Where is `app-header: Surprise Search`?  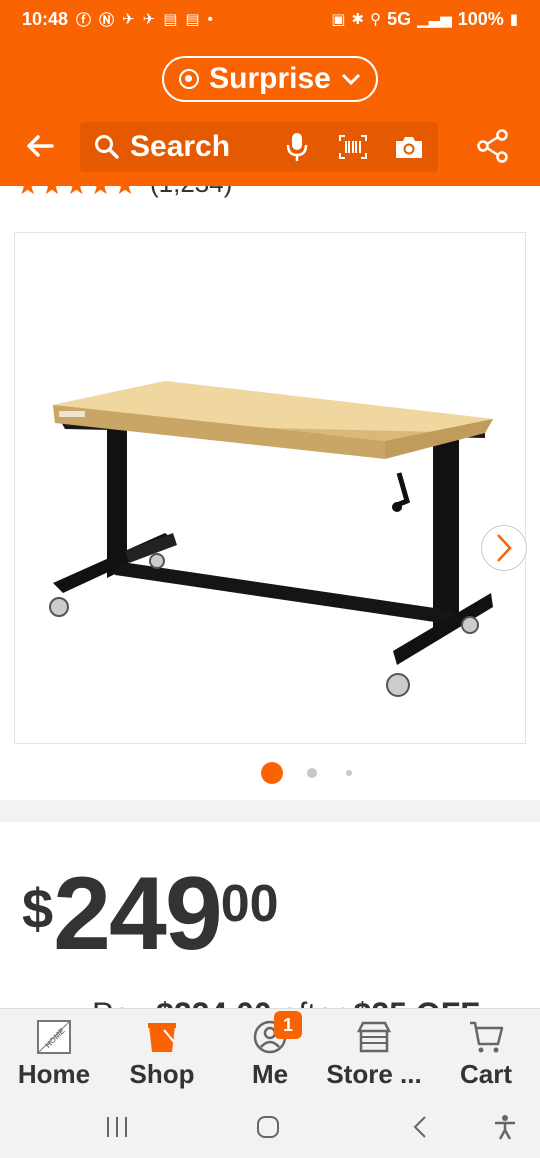 app-header: Surprise Search is located at coordinates (270, 112).